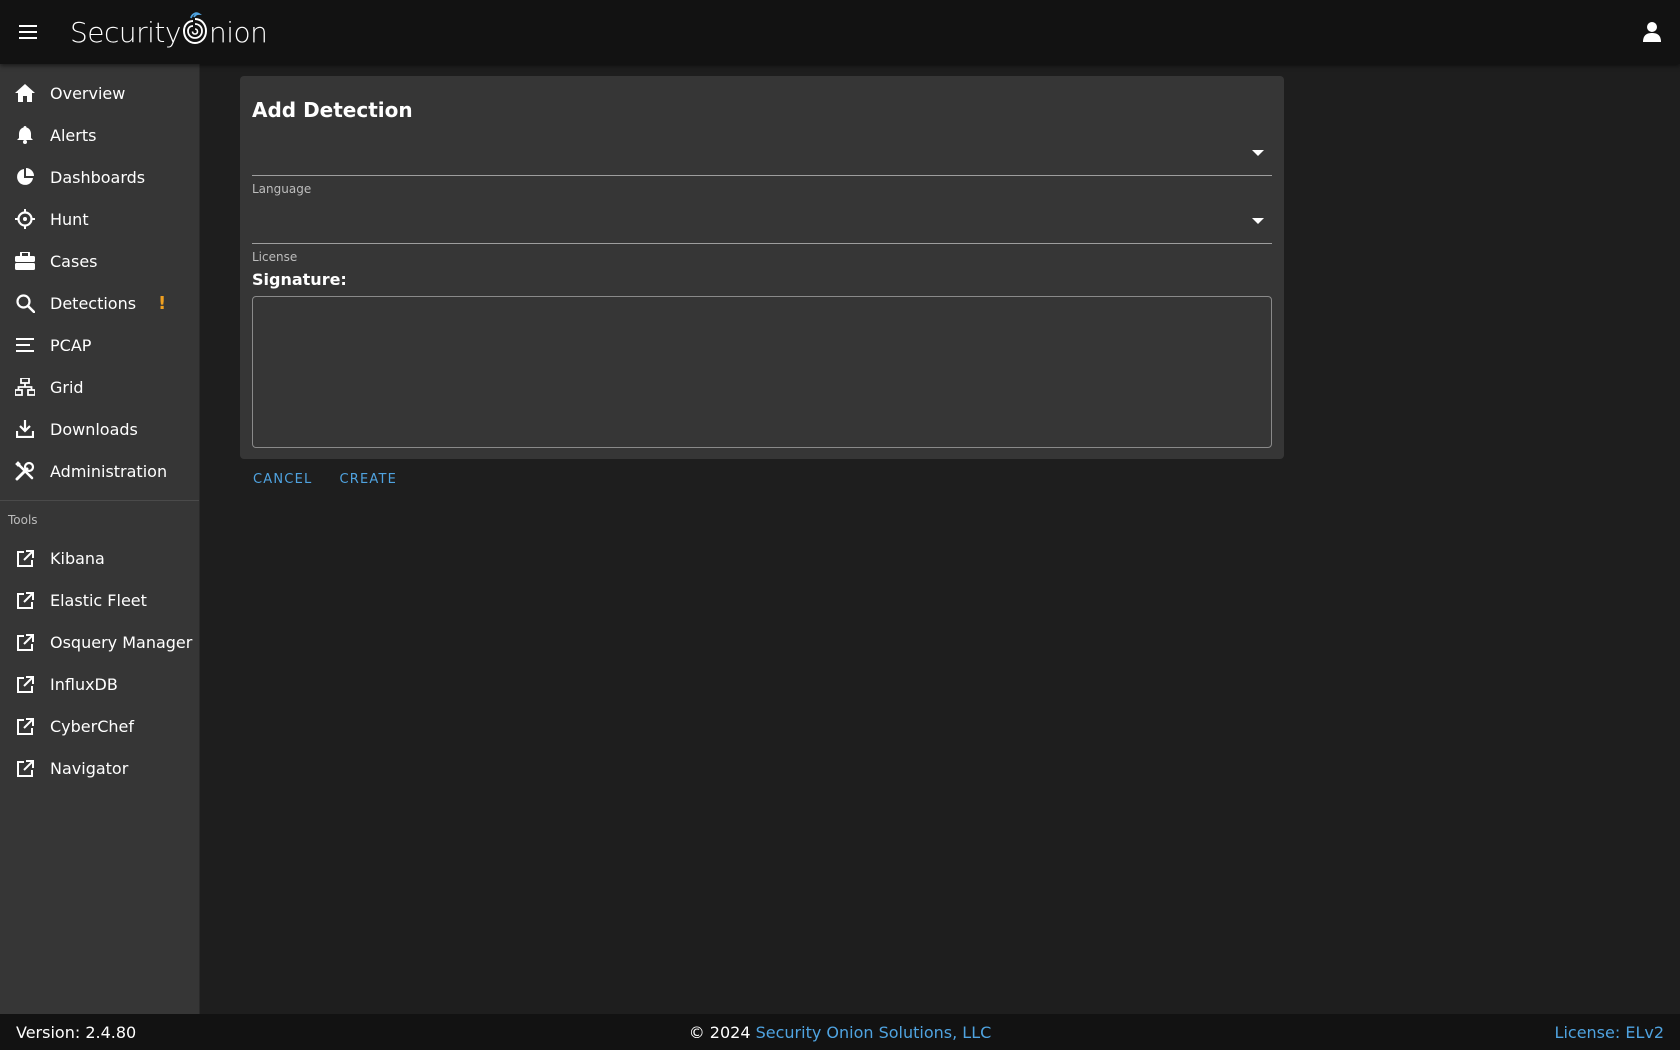 The height and width of the screenshot is (1050, 1680). Describe the element at coordinates (25, 177) in the screenshot. I see `pie-chart-icon` at that location.